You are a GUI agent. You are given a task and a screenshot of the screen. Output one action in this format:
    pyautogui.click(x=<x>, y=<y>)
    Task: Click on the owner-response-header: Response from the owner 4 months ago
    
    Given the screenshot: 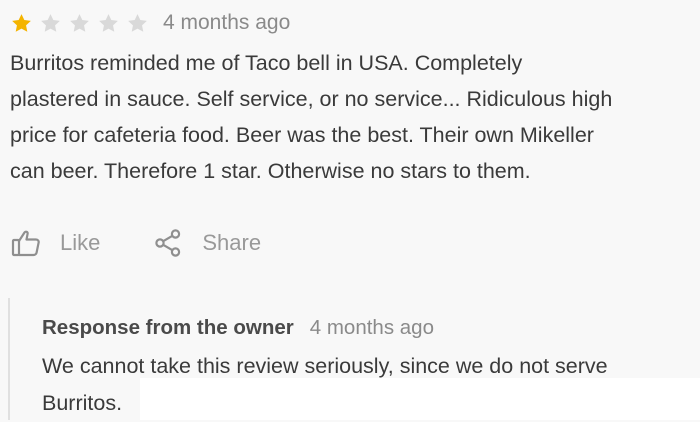 What is the action you would take?
    pyautogui.click(x=238, y=328)
    